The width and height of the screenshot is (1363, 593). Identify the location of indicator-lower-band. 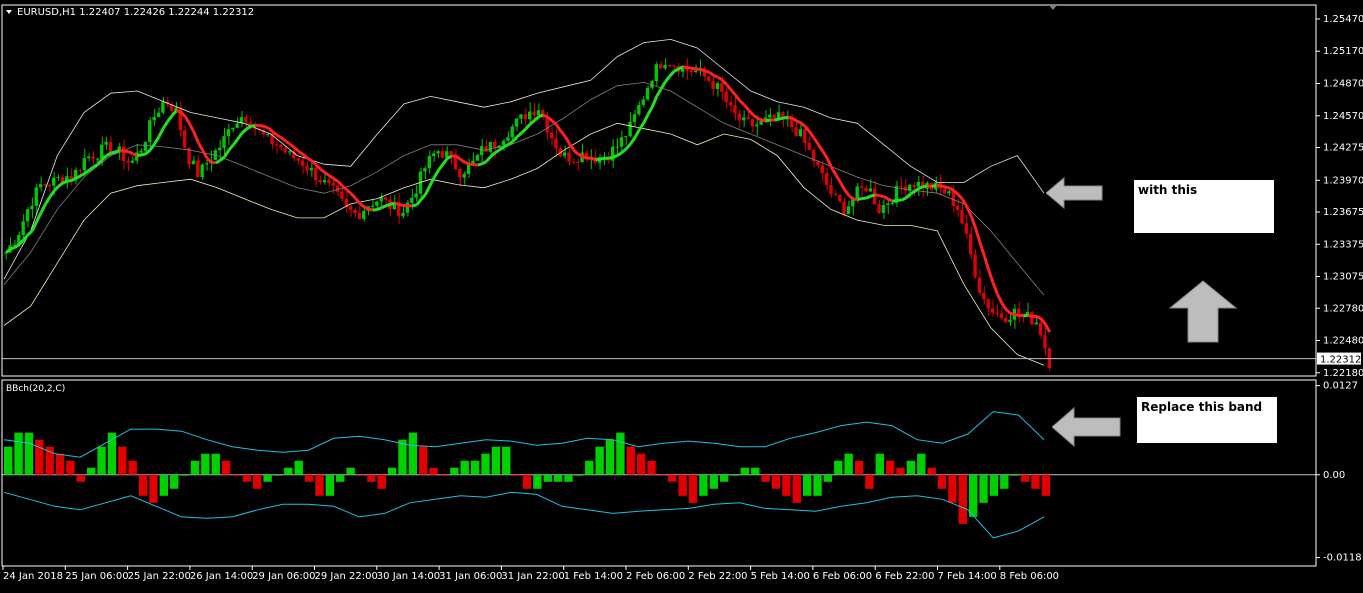
(524, 515).